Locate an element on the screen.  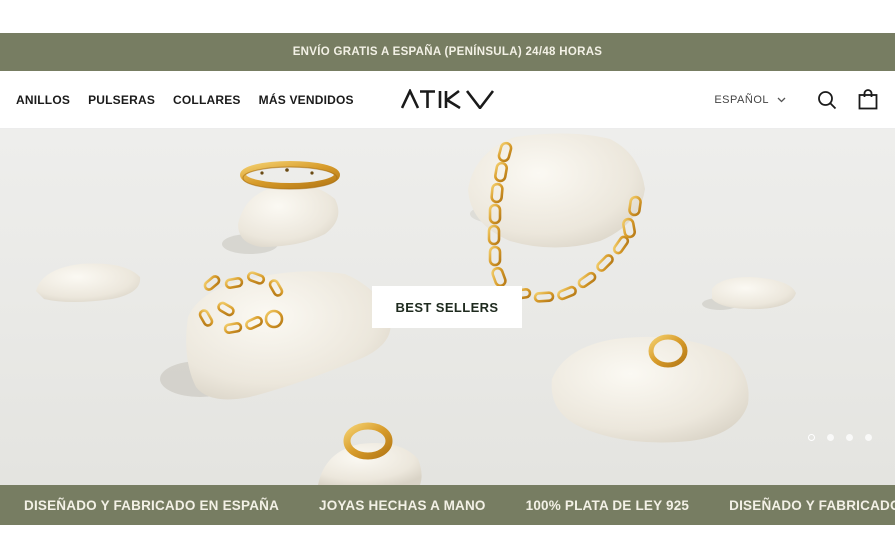
chevron-down-icon is located at coordinates (781, 100).